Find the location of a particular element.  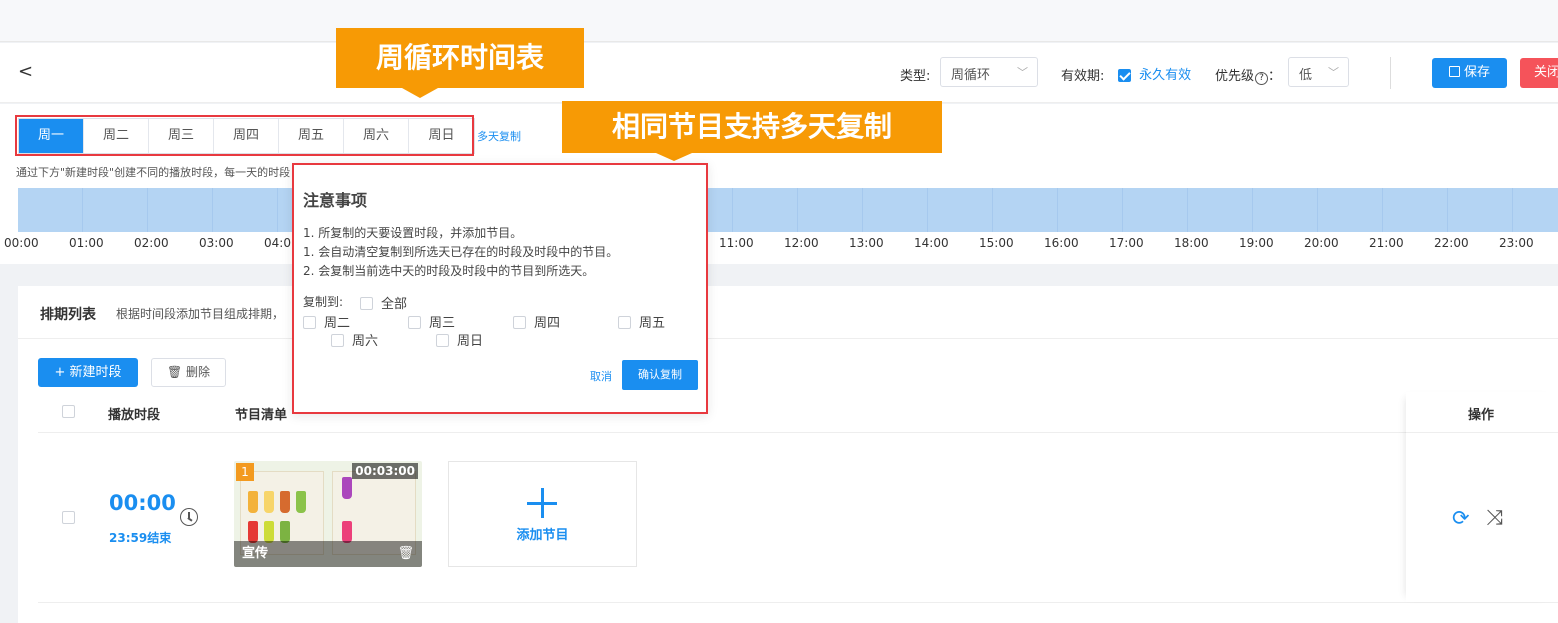

timeline-hour-label: 21:00 is located at coordinates (1386, 243).